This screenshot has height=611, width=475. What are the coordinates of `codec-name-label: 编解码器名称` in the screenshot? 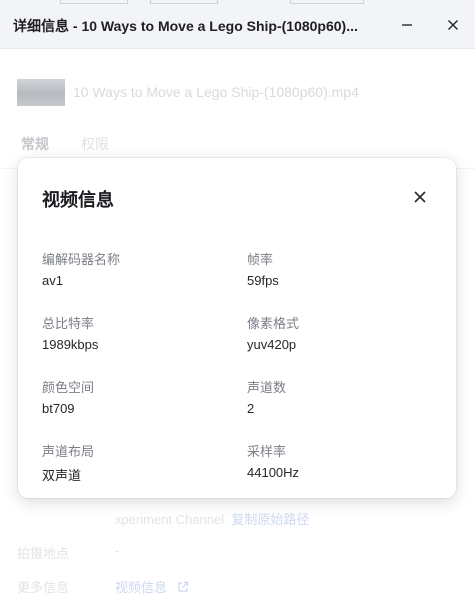 It's located at (81, 259).